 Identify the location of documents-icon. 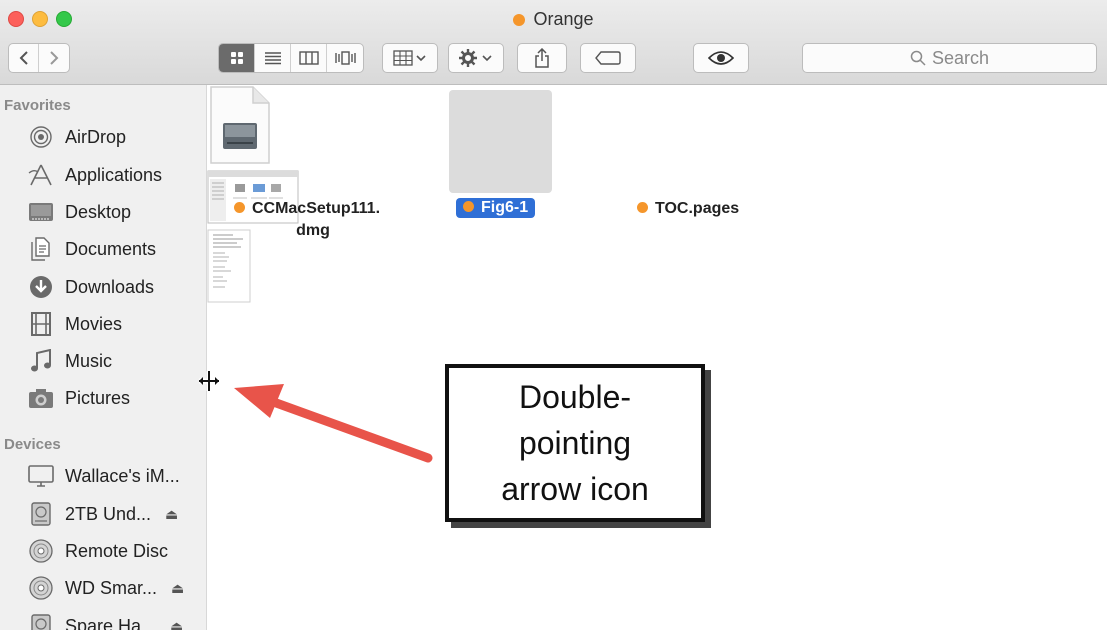
(41, 249).